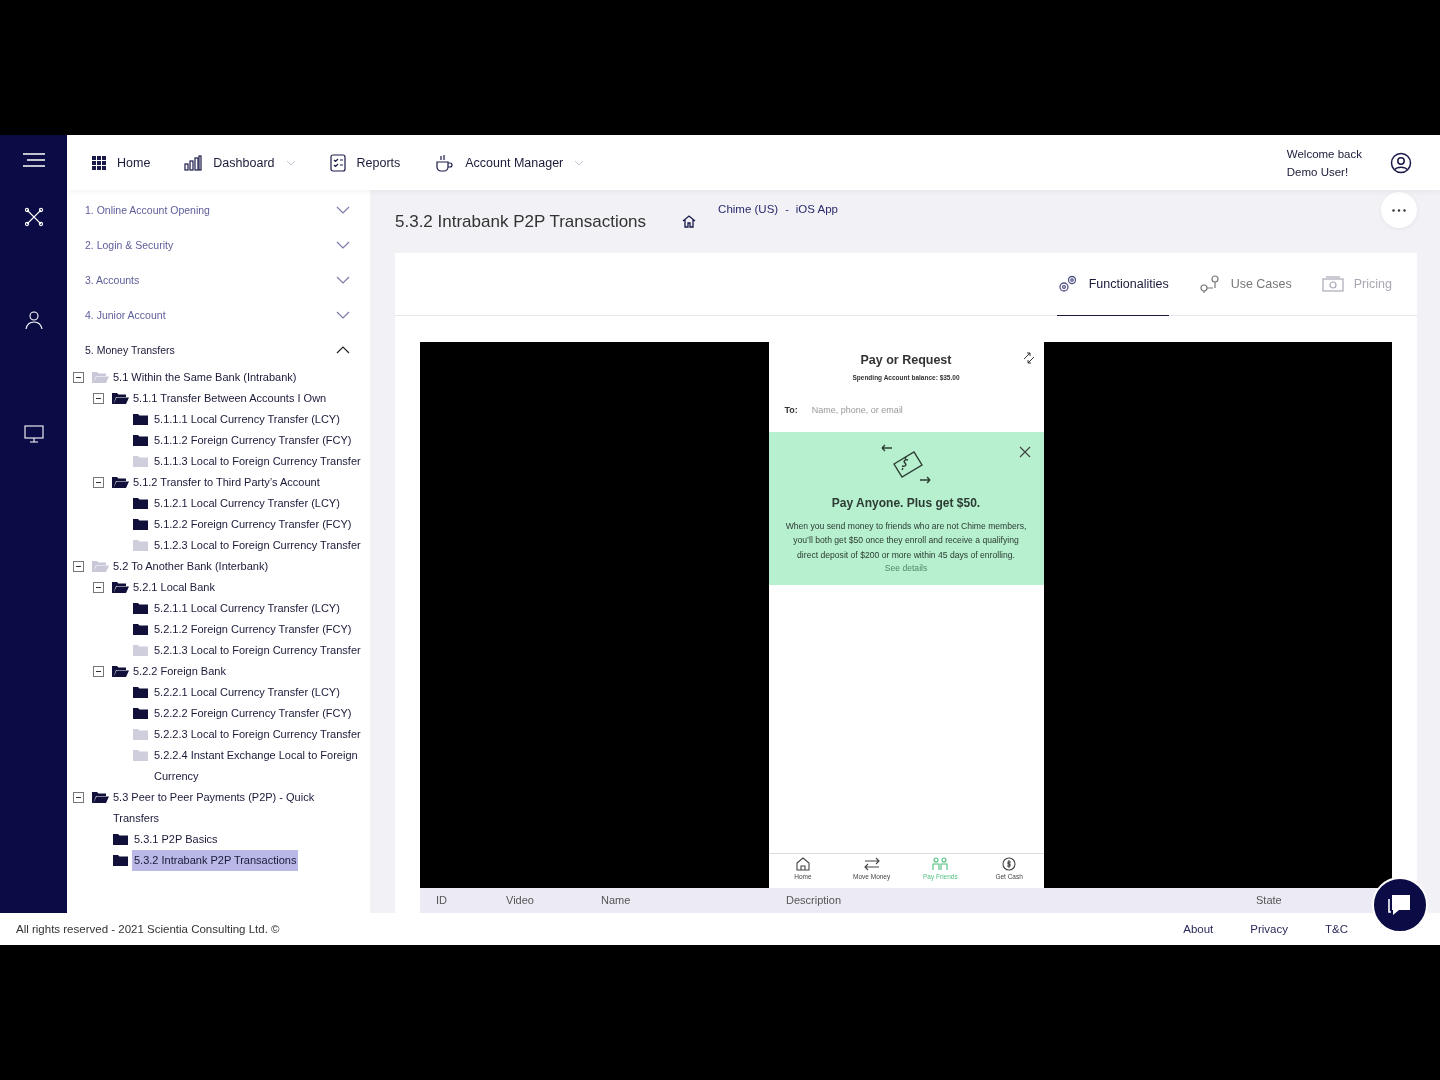 The width and height of the screenshot is (1440, 1080). What do you see at coordinates (1399, 210) in the screenshot?
I see `ellipsis-icon` at bounding box center [1399, 210].